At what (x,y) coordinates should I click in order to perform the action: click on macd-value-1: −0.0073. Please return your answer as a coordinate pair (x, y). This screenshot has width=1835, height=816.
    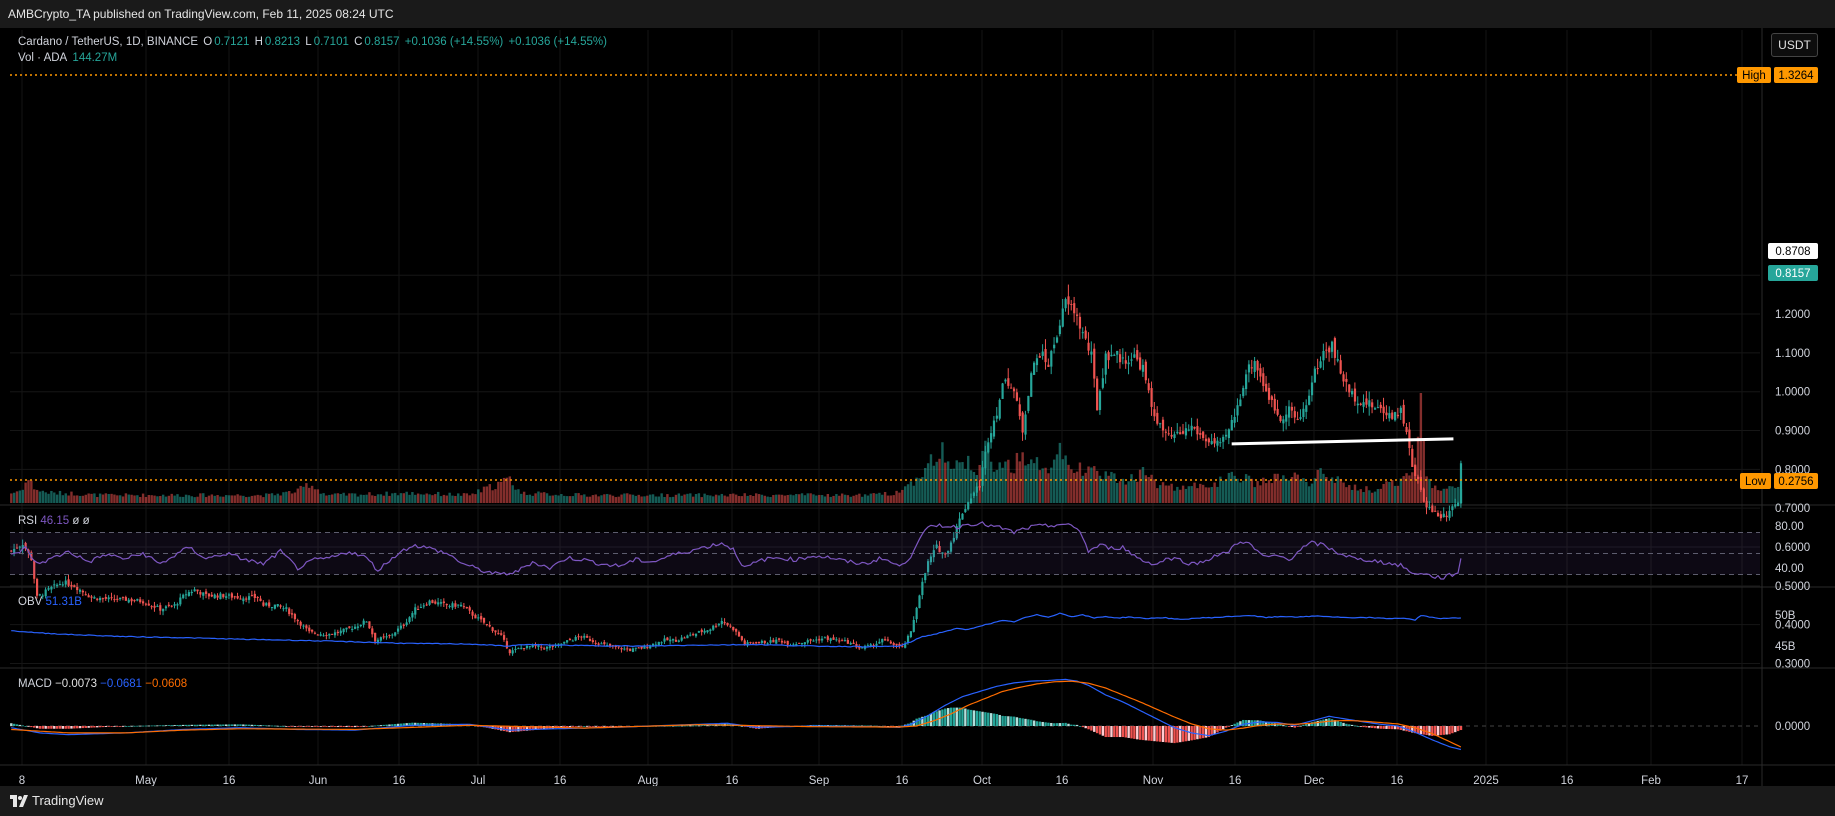
    Looking at the image, I should click on (76, 684).